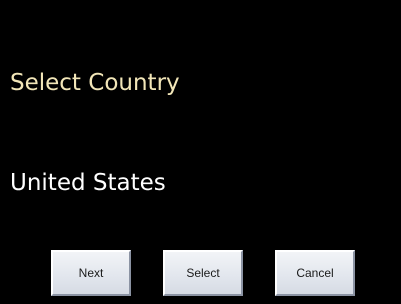 The width and height of the screenshot is (401, 304). I want to click on selected-country-value: United States, so click(88, 183).